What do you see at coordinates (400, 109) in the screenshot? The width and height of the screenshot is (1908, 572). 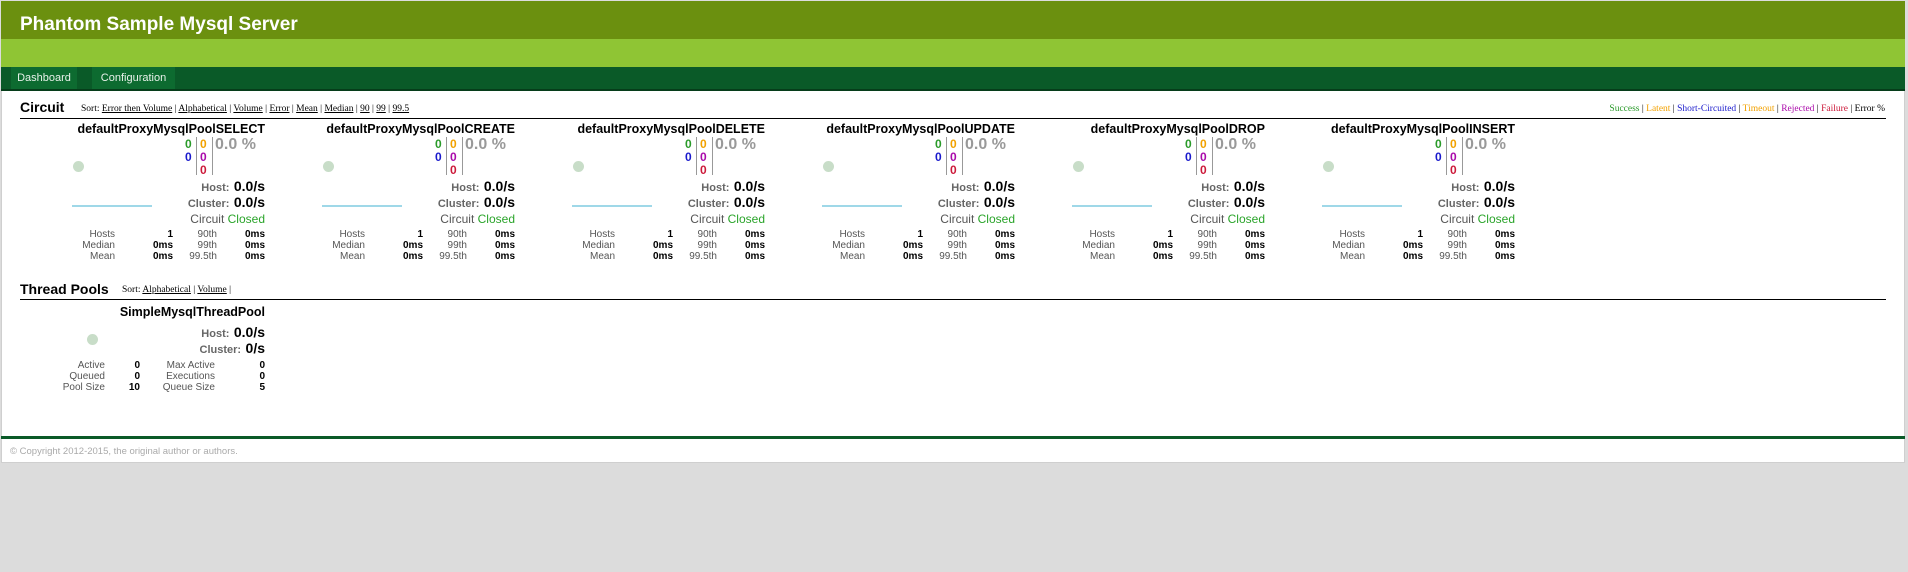 I see `sort-99-5: 99.5` at bounding box center [400, 109].